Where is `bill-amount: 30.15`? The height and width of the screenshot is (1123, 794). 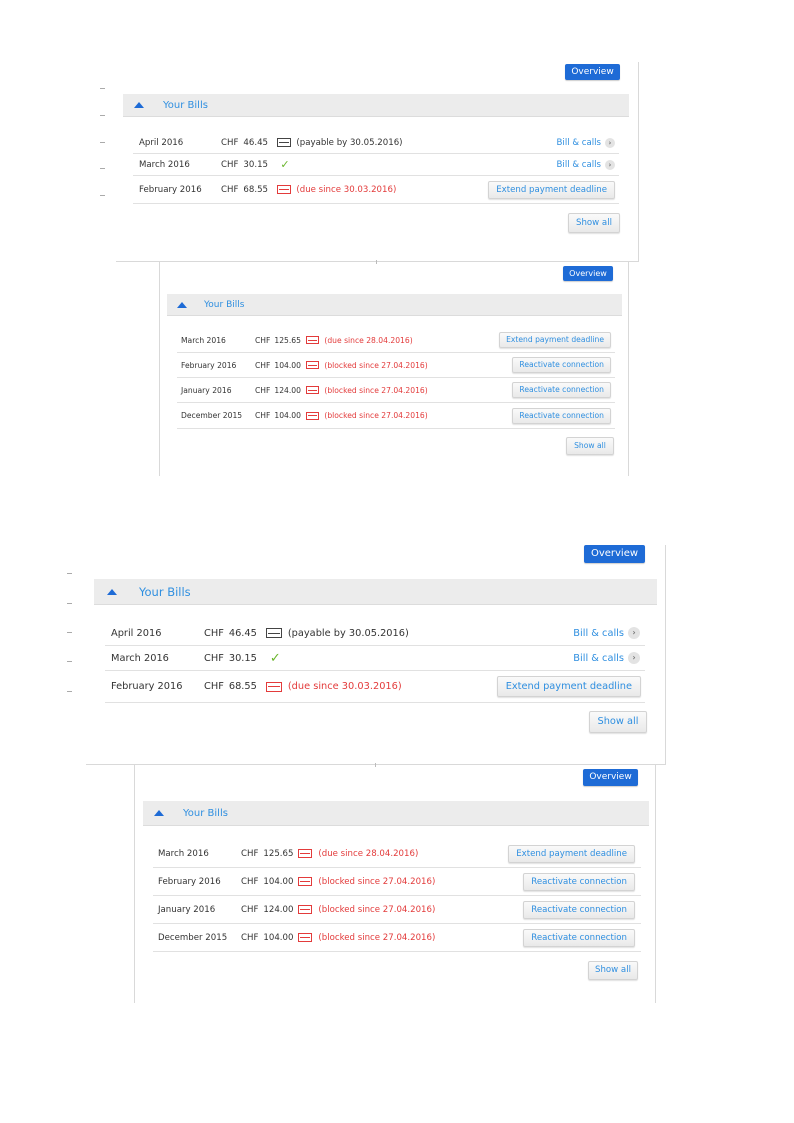 bill-amount: 30.15 is located at coordinates (256, 164).